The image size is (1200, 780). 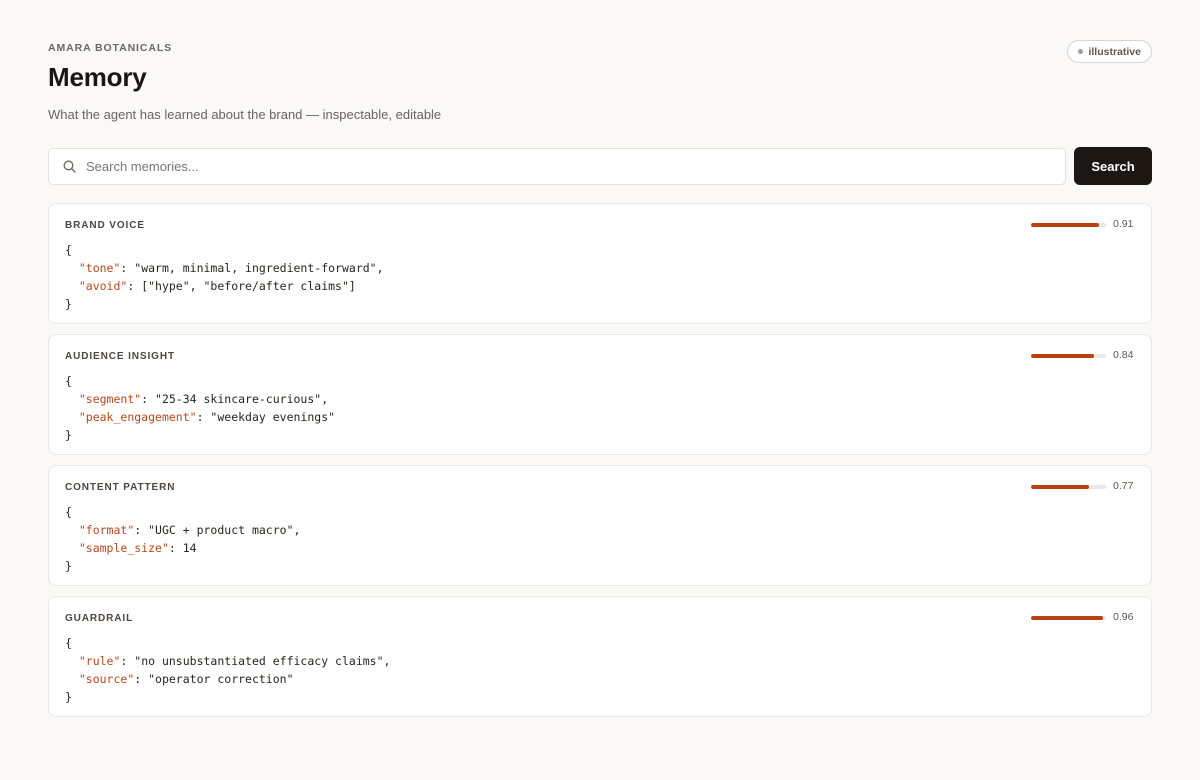 I want to click on page-title: Memory, so click(x=97, y=77).